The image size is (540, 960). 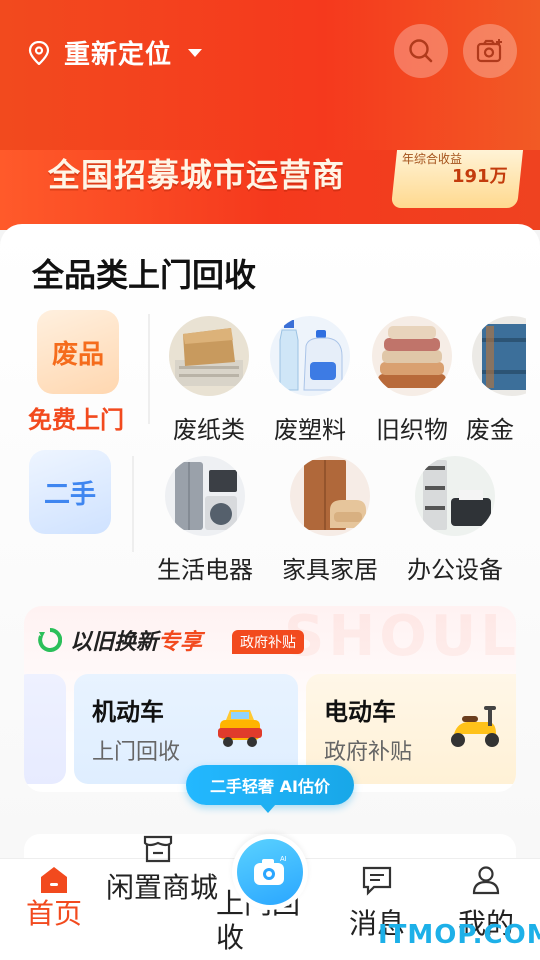 I want to click on search-icon, so click(x=421, y=51).